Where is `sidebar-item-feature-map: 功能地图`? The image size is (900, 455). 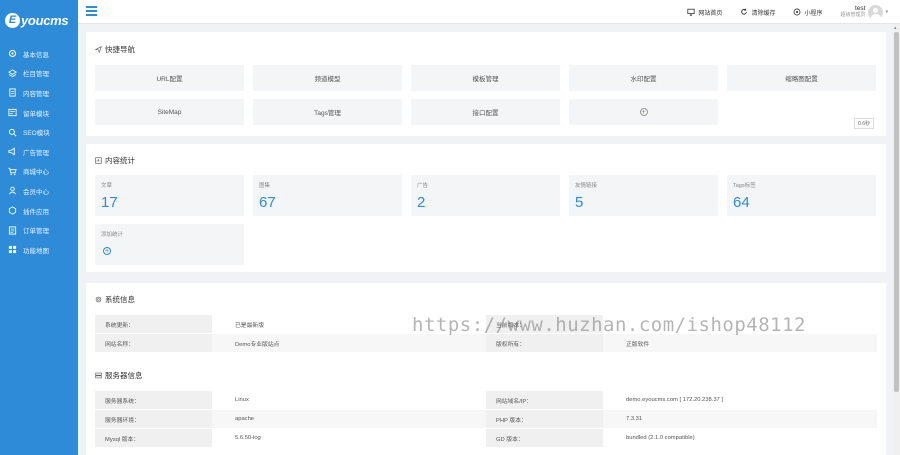
sidebar-item-feature-map: 功能地图 is located at coordinates (39, 250).